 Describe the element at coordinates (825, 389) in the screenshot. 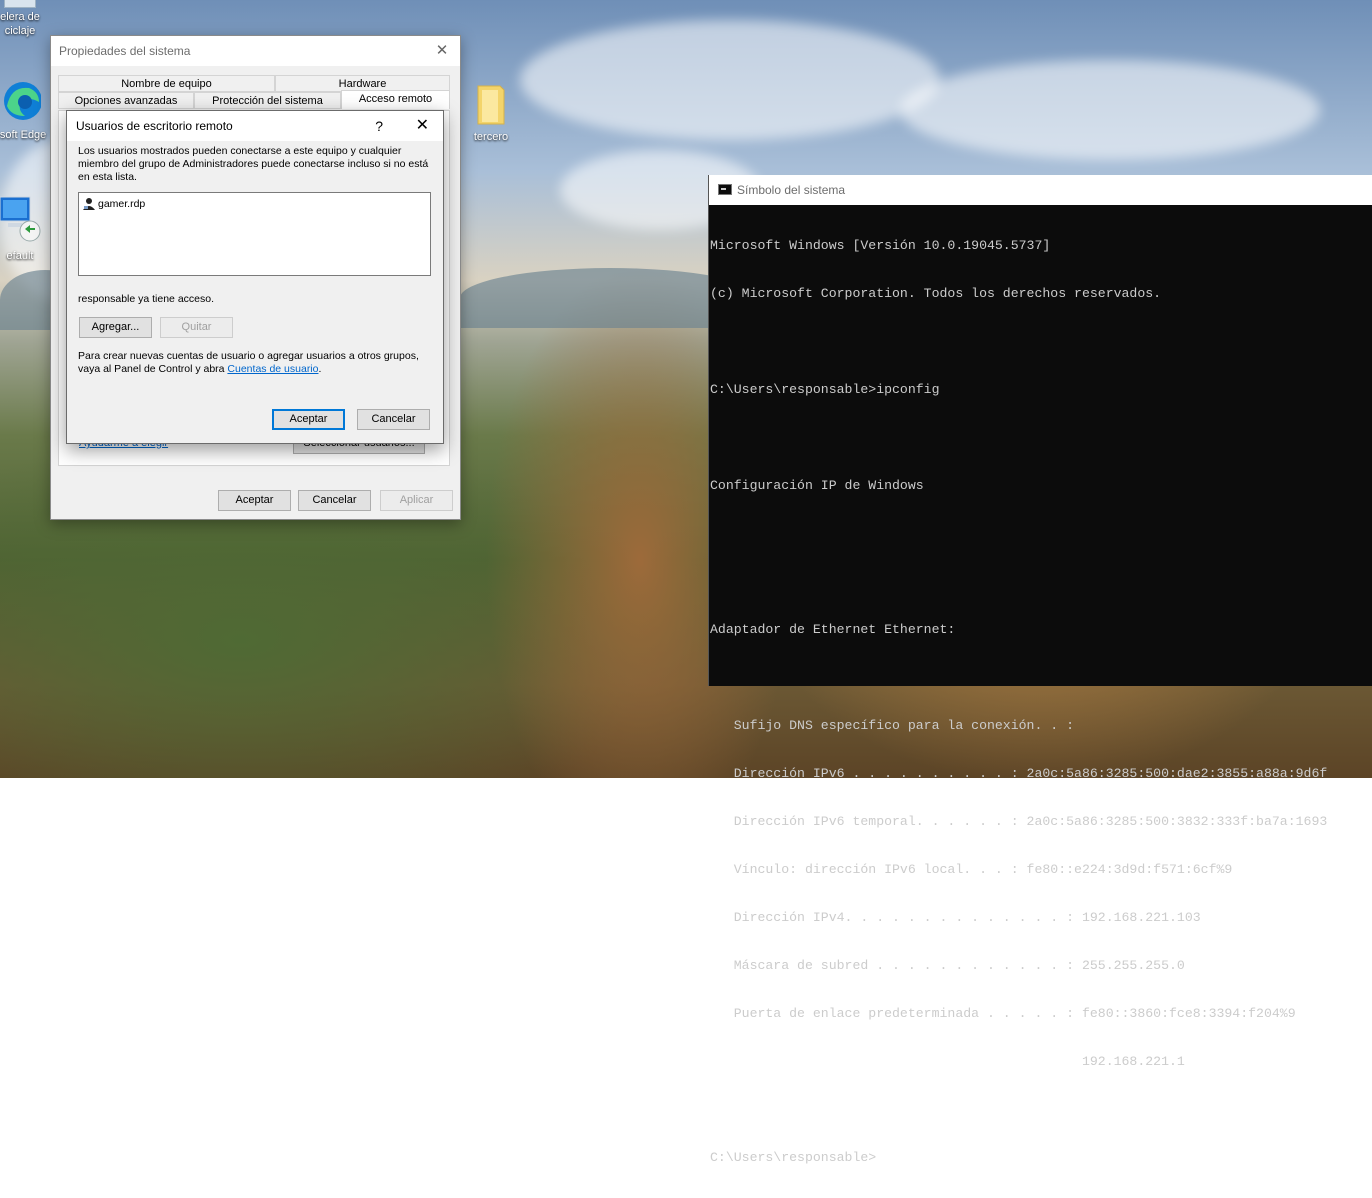

I see `console-line: C:\Users\responsable>ipconfig` at that location.